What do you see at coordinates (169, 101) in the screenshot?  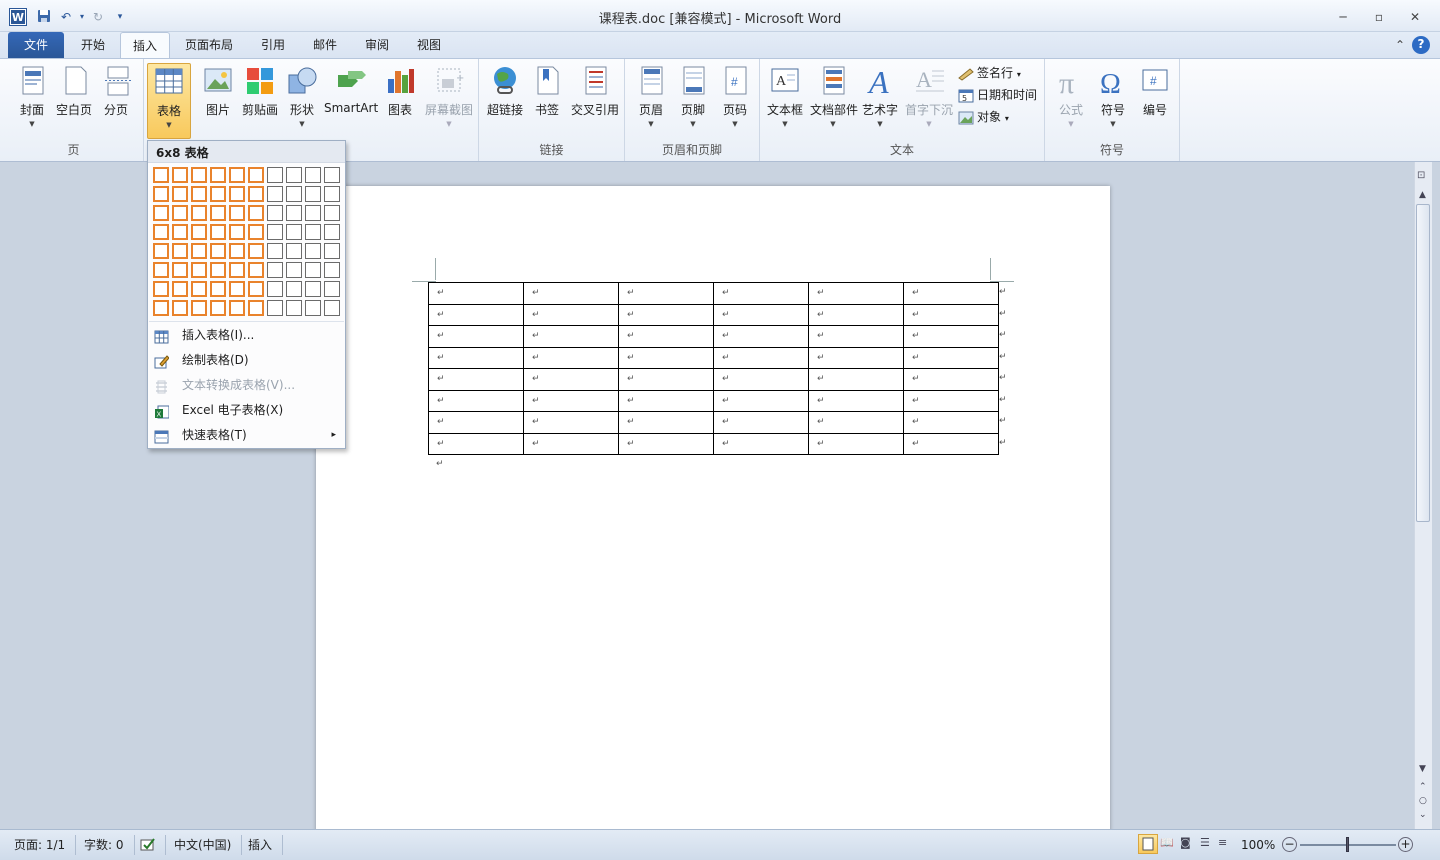 I see `table-button: 表格 ▼` at bounding box center [169, 101].